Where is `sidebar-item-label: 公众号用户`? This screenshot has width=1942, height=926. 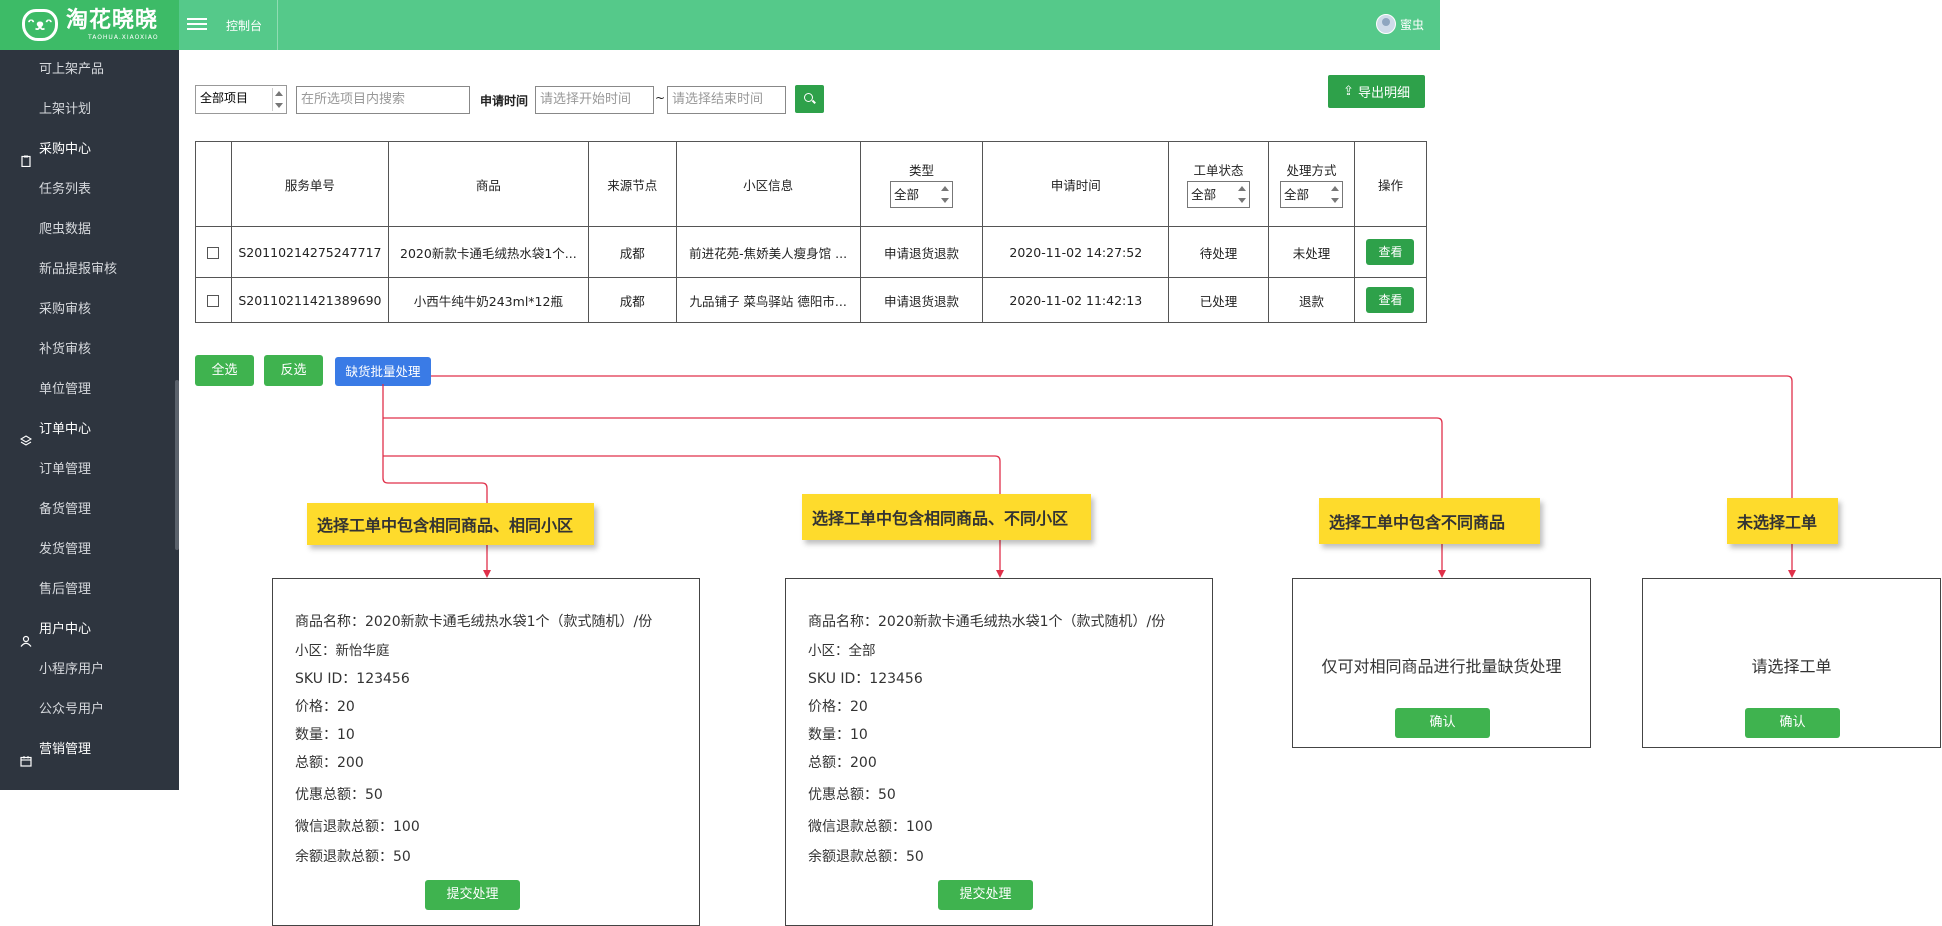
sidebar-item-label: 公众号用户 is located at coordinates (72, 709).